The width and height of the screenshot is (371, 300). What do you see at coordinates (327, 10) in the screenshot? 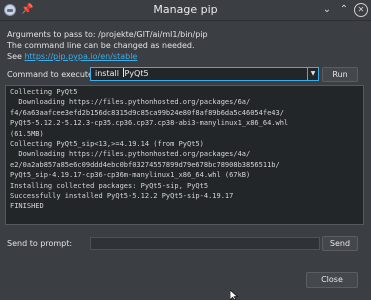
I see `minimize-button: ⌄` at bounding box center [327, 10].